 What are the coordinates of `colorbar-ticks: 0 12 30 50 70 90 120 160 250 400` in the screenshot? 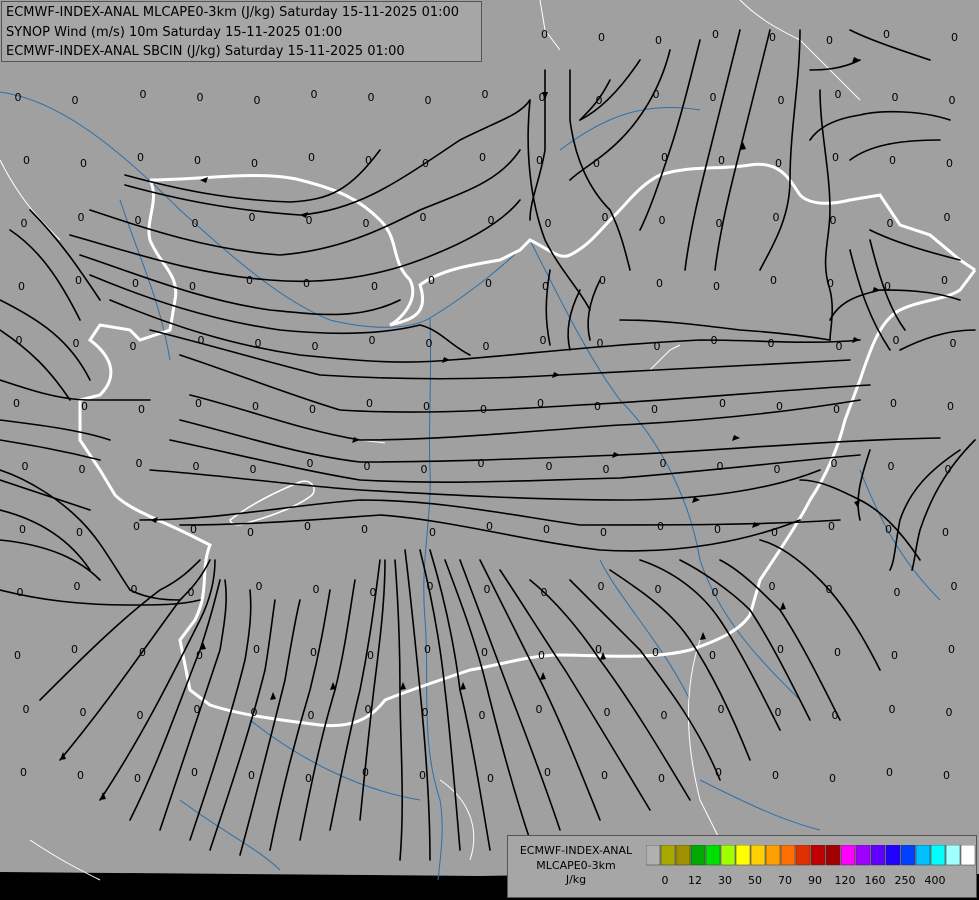 It's located at (811, 881).